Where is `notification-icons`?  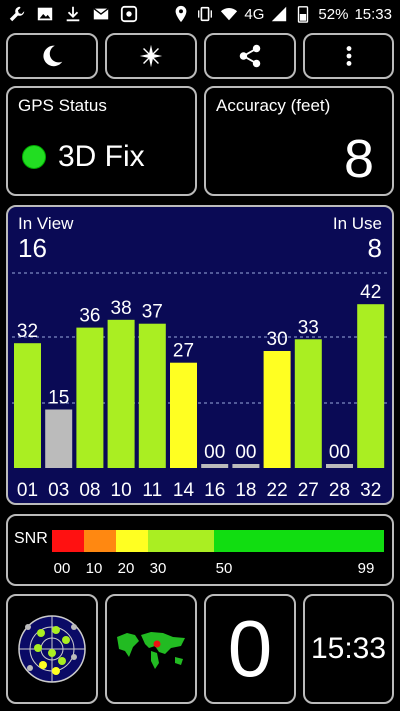
notification-icons is located at coordinates (73, 14).